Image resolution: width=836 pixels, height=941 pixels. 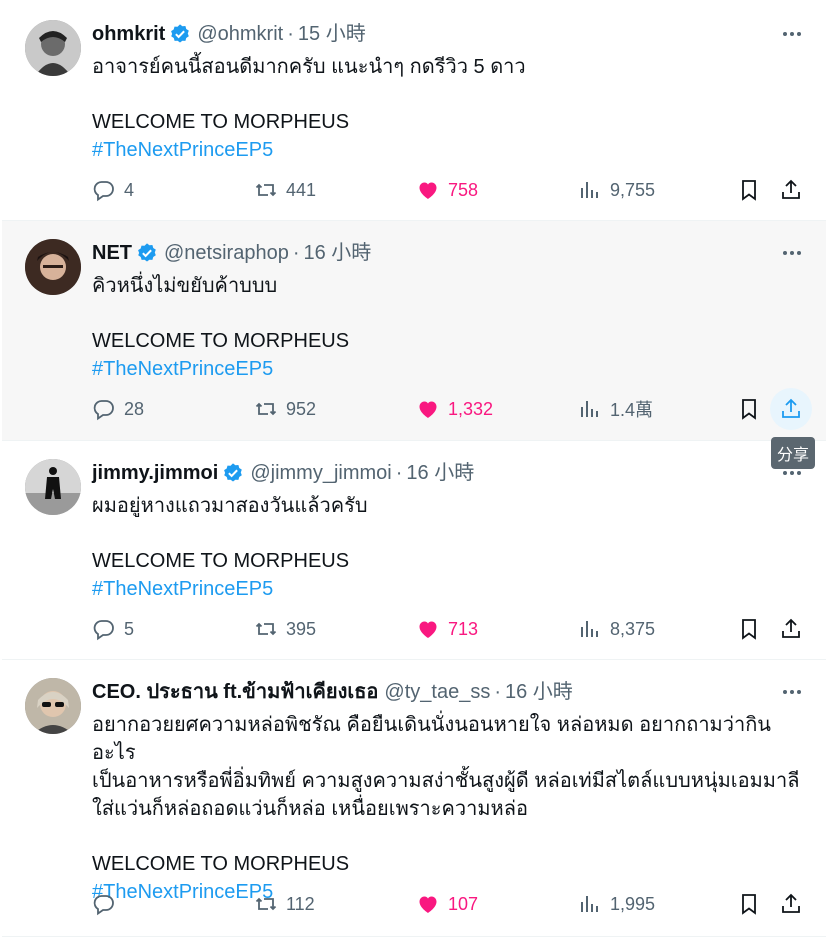 What do you see at coordinates (633, 189) in the screenshot?
I see `views-count: 9,755` at bounding box center [633, 189].